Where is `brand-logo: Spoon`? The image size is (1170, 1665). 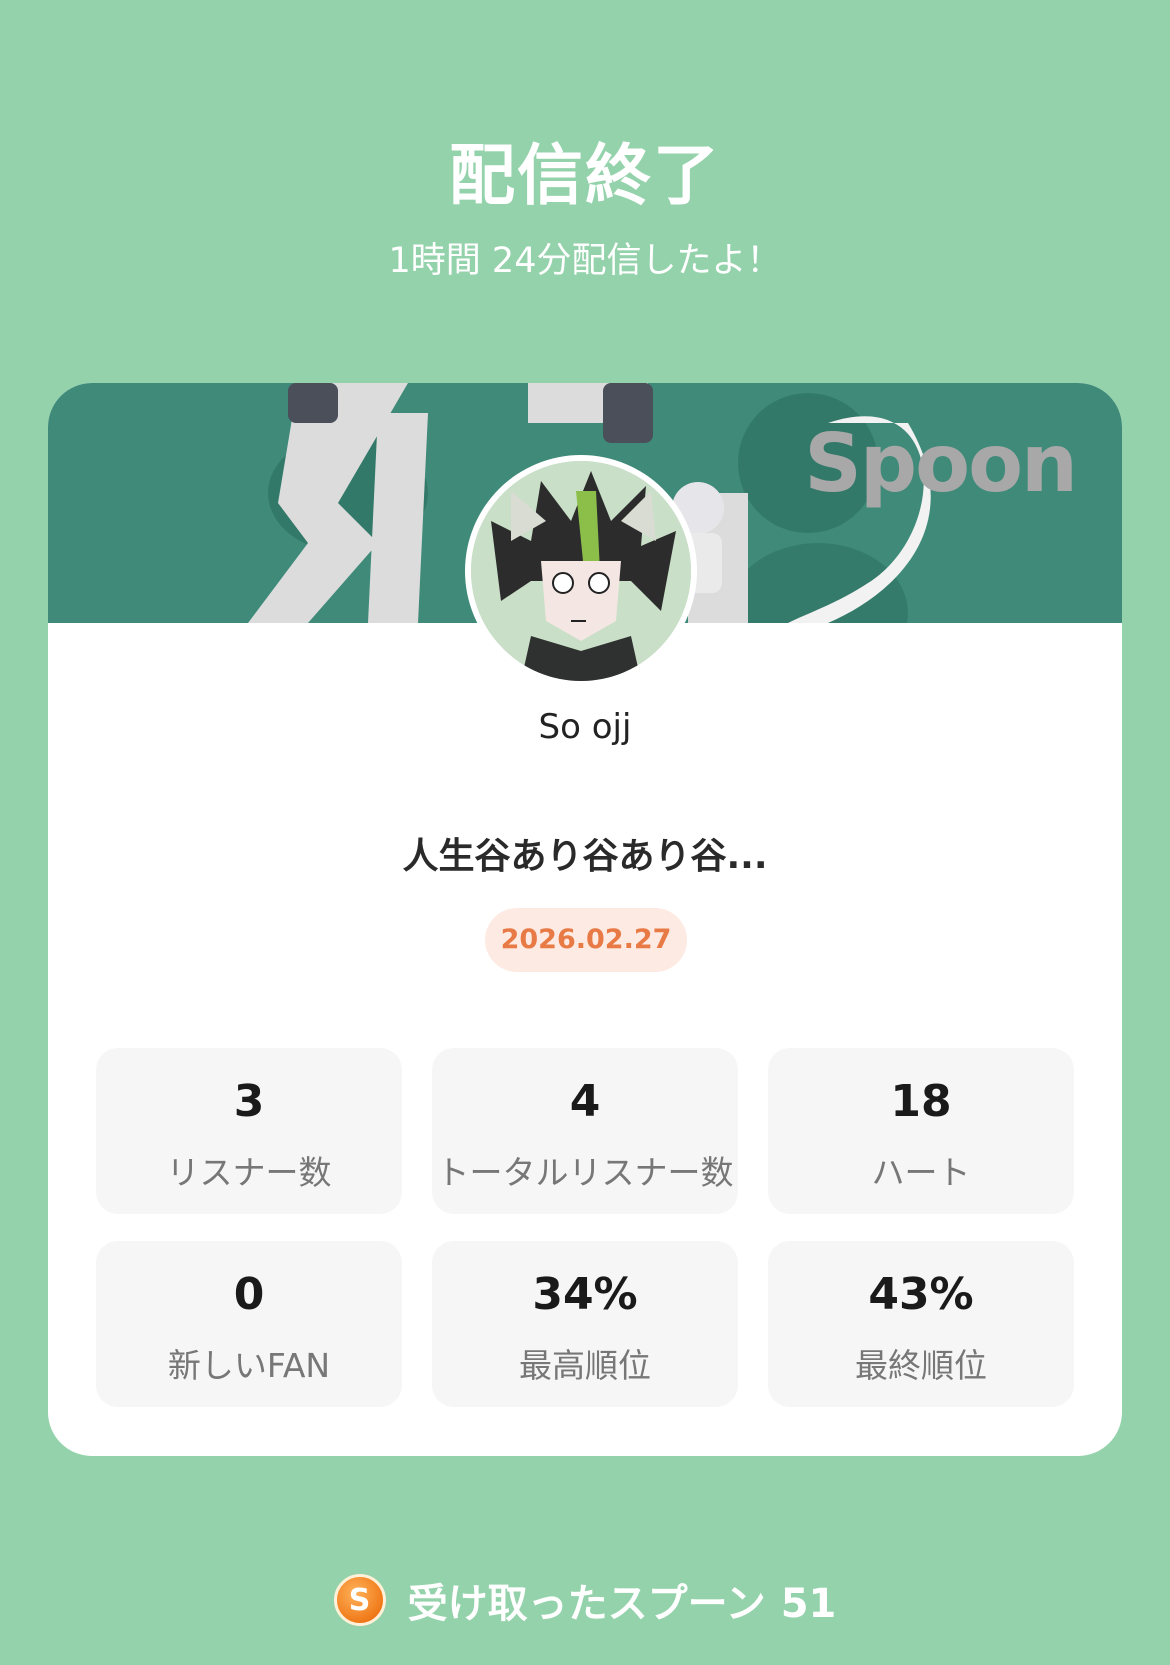 brand-logo: Spoon is located at coordinates (941, 463).